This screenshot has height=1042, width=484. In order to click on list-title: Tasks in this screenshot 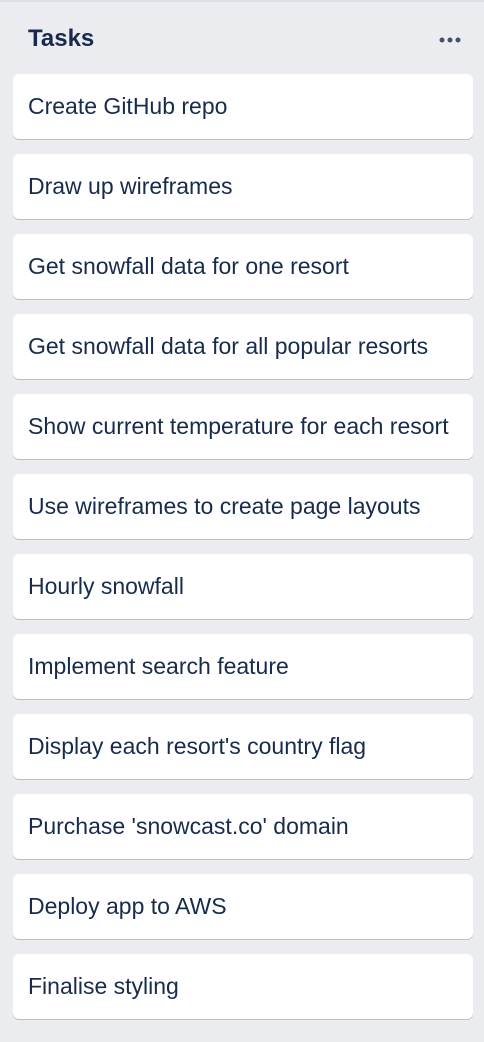, I will do `click(61, 39)`.